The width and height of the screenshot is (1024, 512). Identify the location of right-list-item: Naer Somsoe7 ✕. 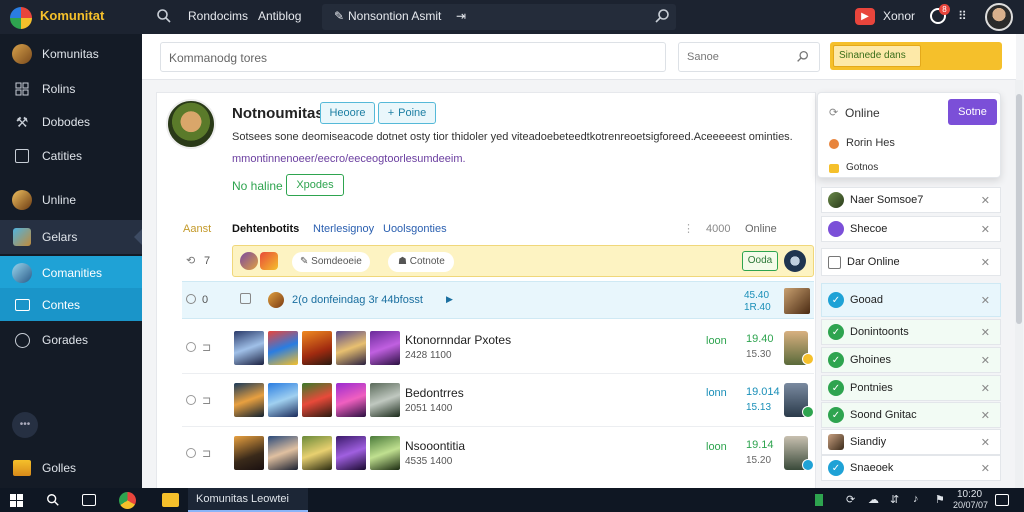
(911, 200).